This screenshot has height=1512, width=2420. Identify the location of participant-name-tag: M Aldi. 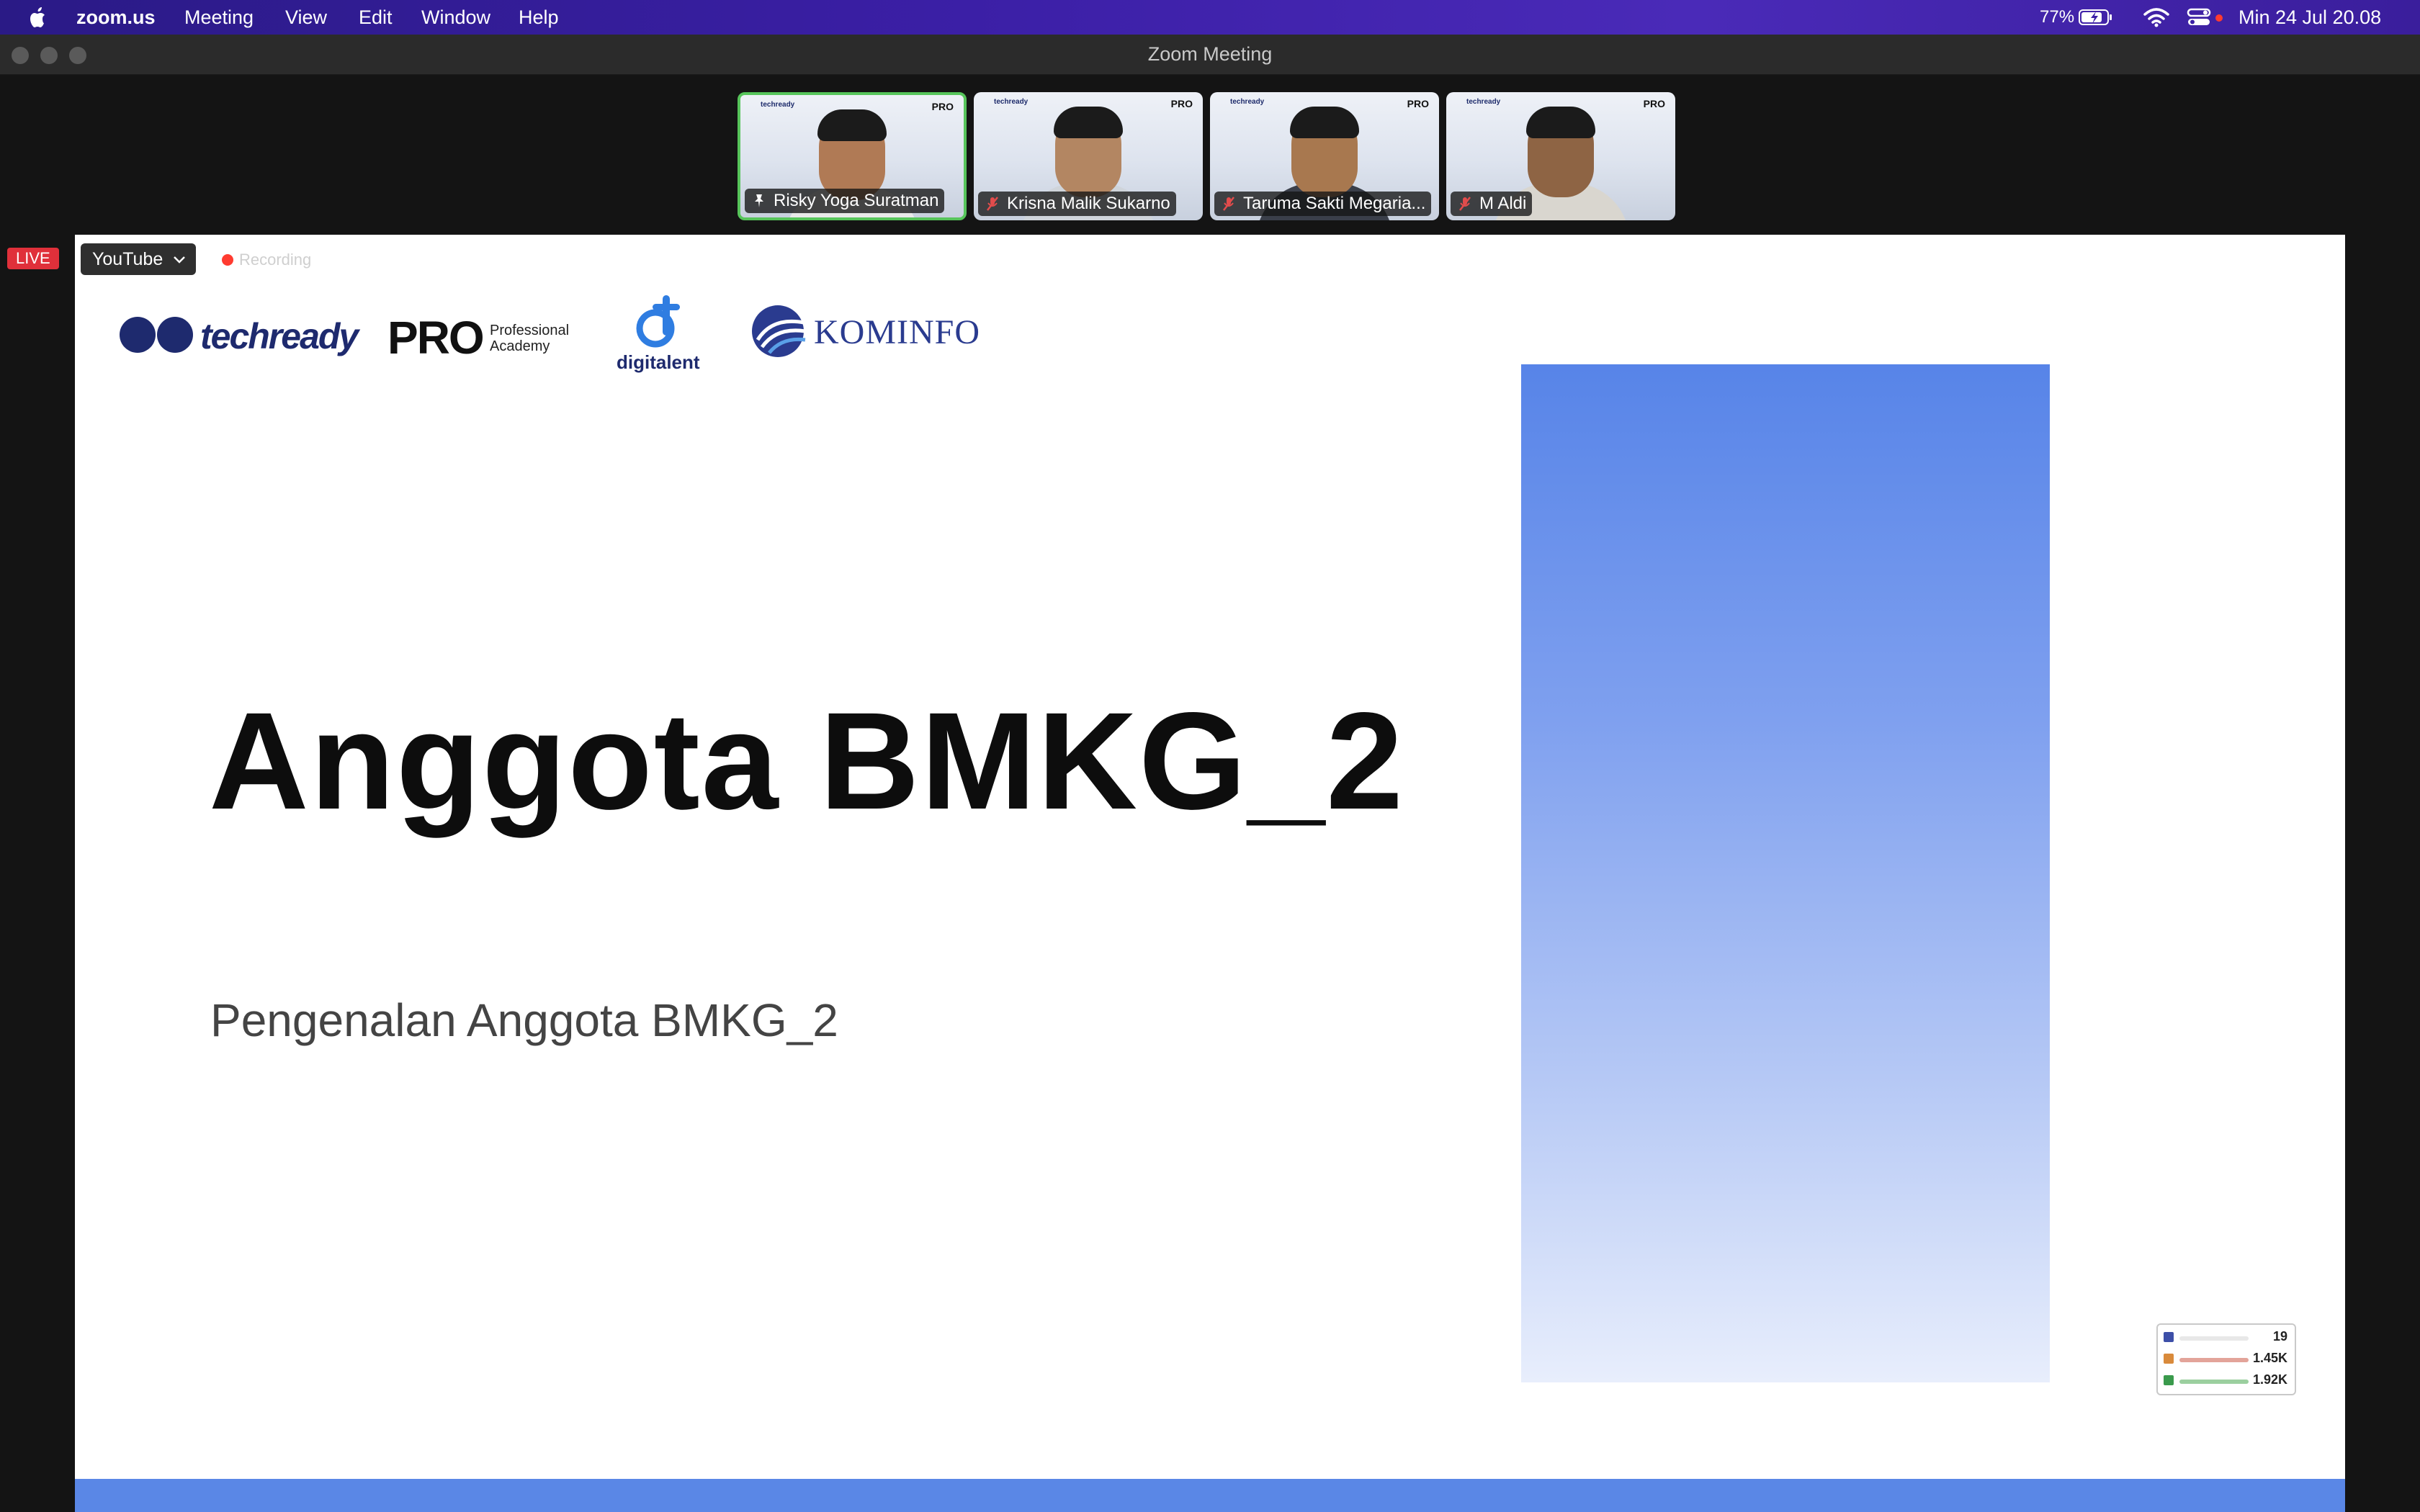
(1492, 204).